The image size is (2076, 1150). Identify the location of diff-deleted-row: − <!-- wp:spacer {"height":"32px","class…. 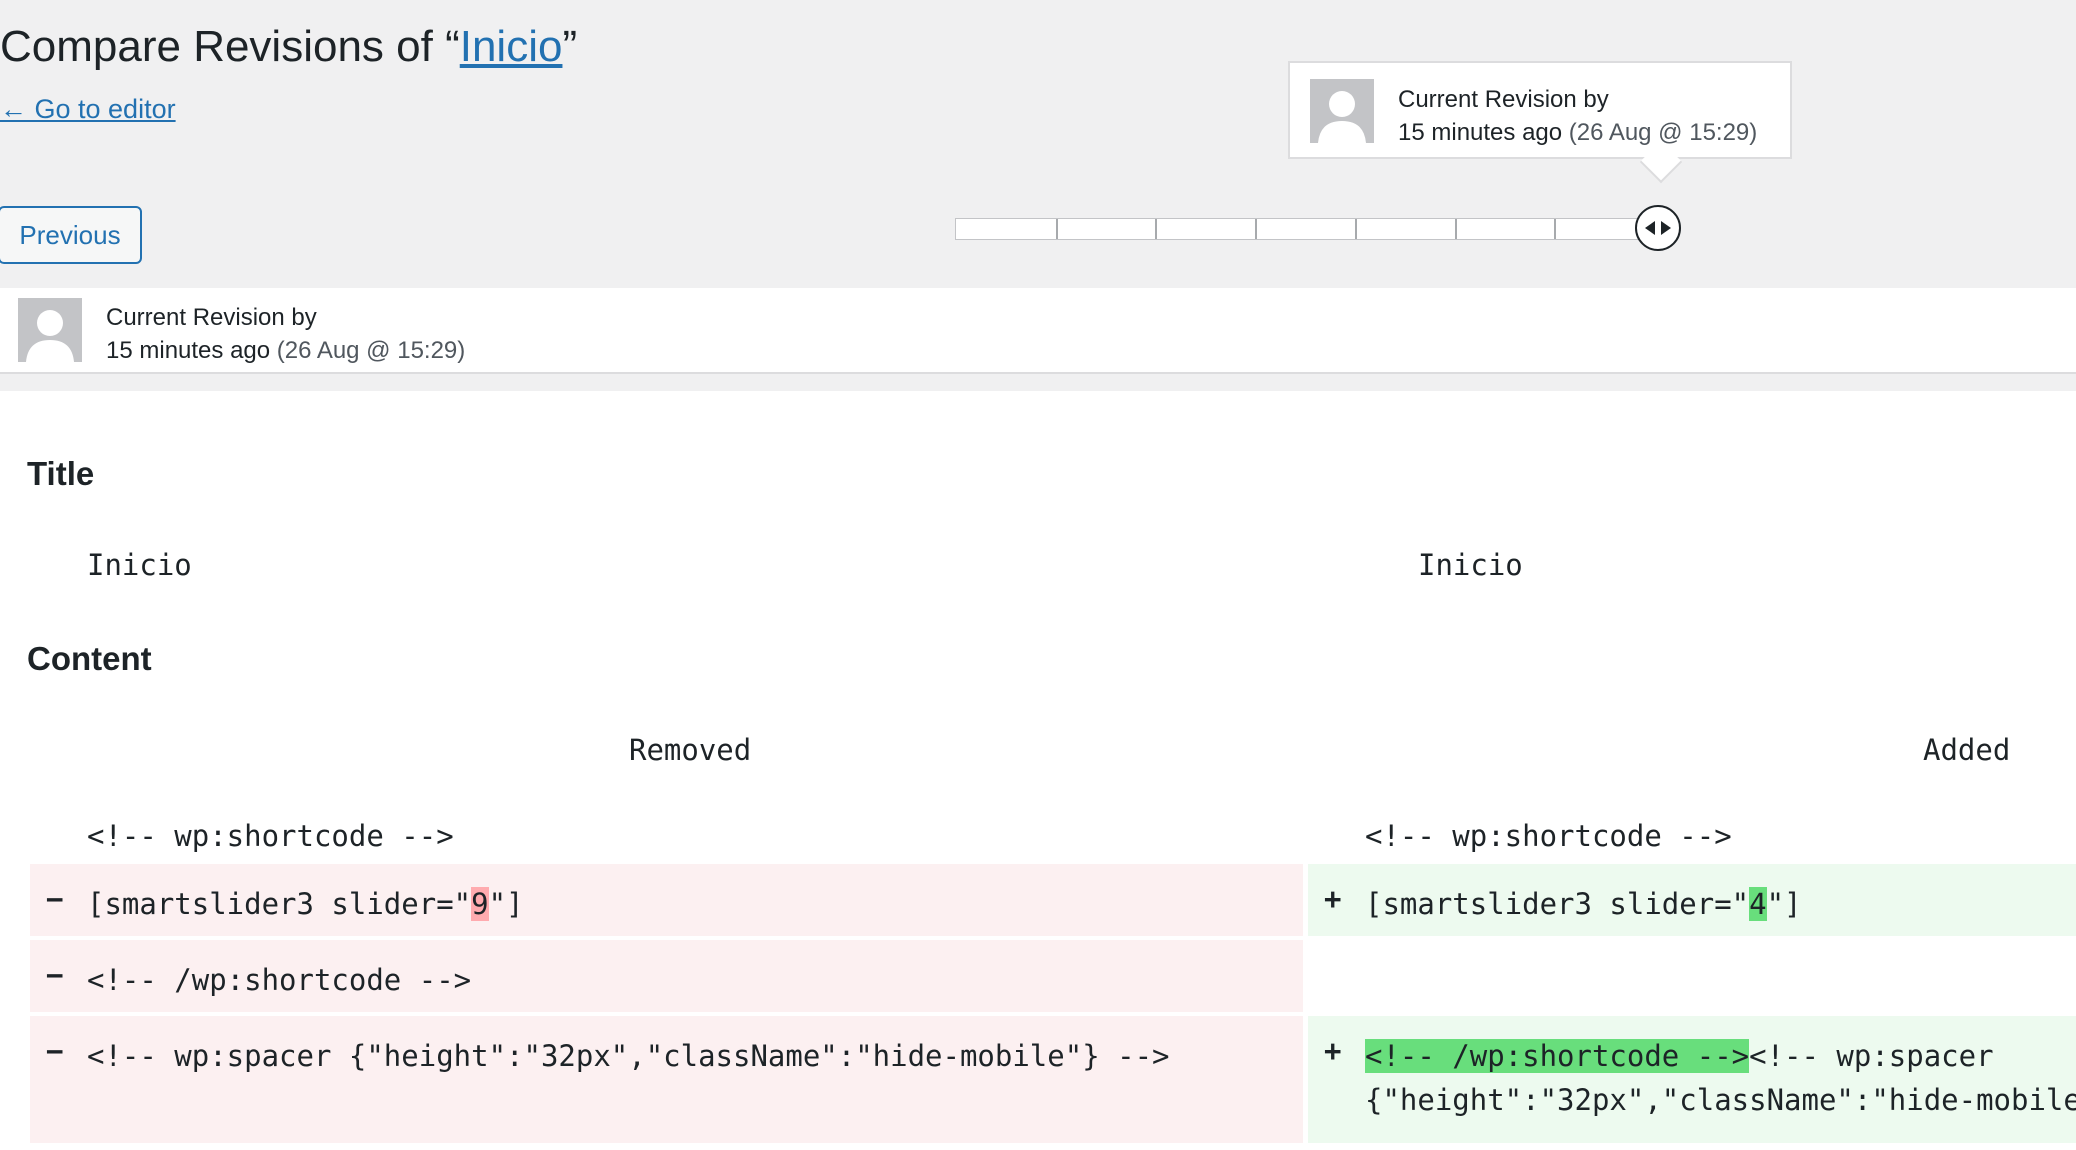
(666, 1079).